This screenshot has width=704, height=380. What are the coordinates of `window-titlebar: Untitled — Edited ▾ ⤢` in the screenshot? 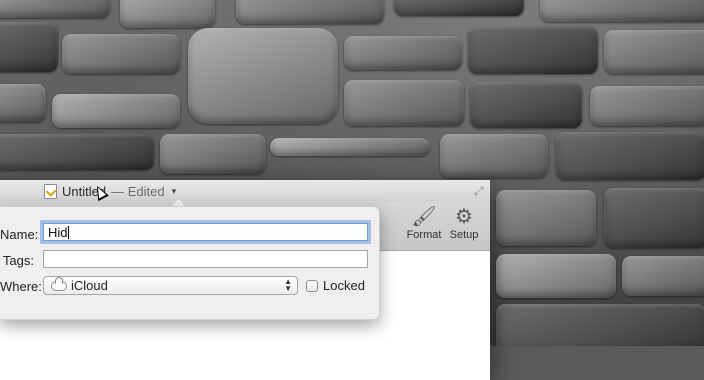 It's located at (245, 191).